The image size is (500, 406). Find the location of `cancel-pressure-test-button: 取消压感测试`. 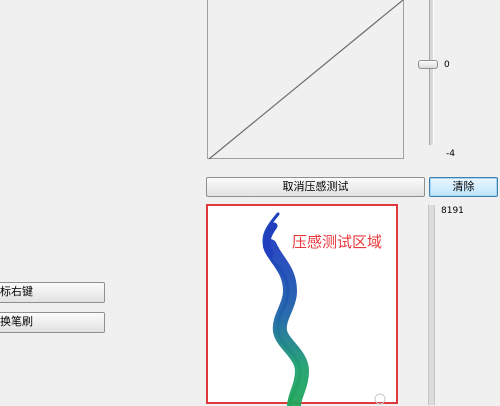

cancel-pressure-test-button: 取消压感测试 is located at coordinates (315, 187).